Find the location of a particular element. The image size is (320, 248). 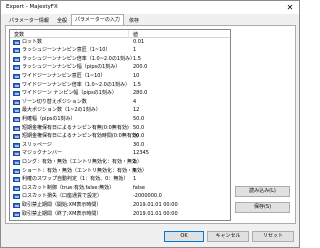

table-row: 利確のスワップ自動判定（1：有効、0：無効） 1 is located at coordinates (120, 179).